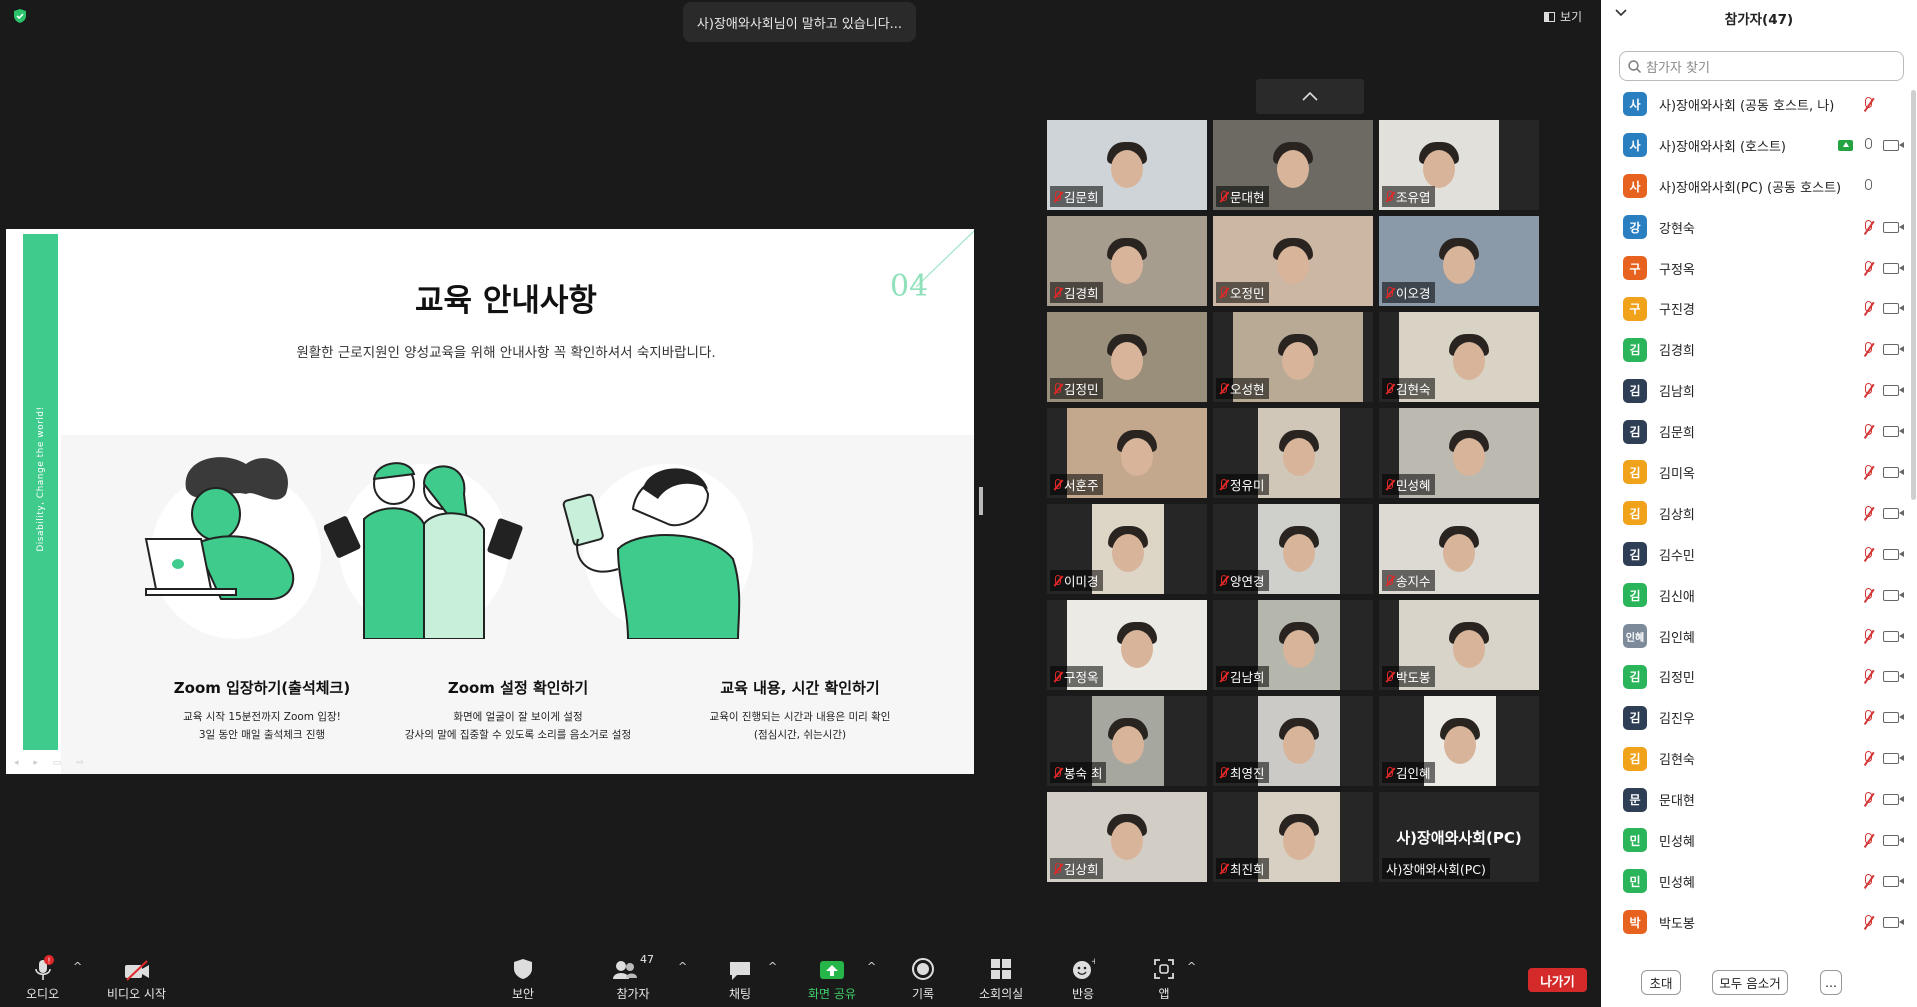 This screenshot has width=1917, height=1007. I want to click on participants-button: 47 참가자, so click(633, 977).